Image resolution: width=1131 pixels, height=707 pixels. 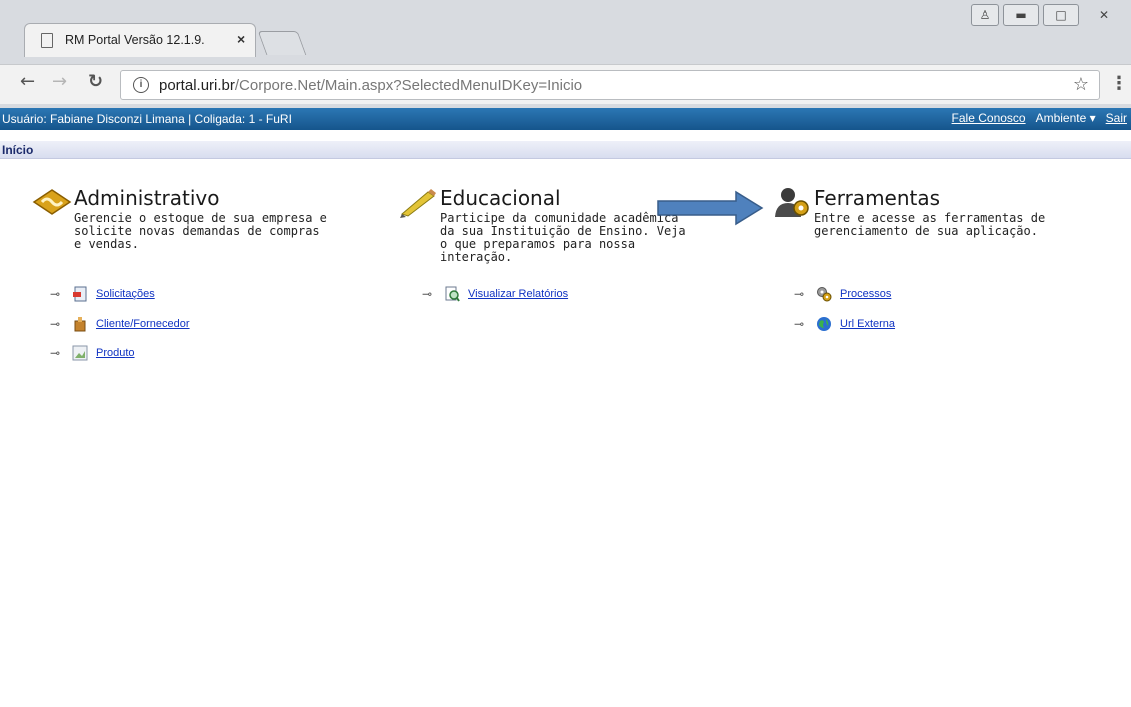 What do you see at coordinates (877, 198) in the screenshot?
I see `module-title: Ferramentas` at bounding box center [877, 198].